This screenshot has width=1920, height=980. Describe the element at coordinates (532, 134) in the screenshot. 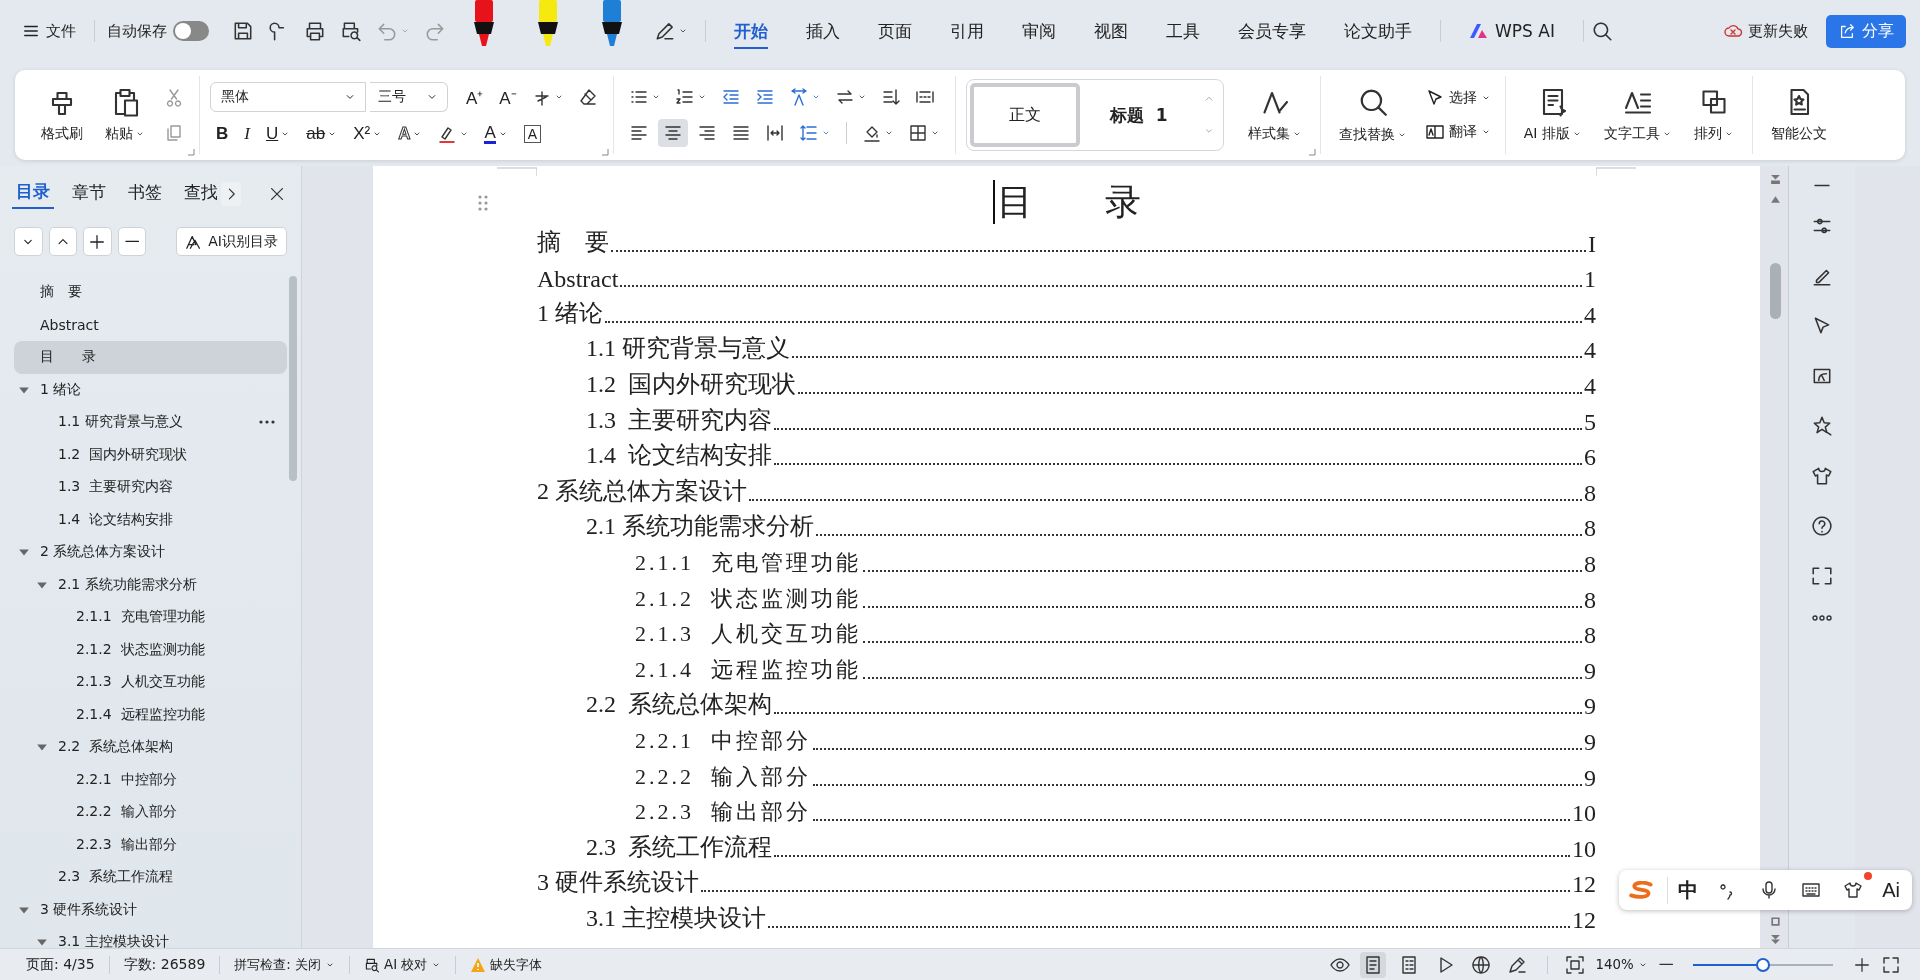

I see `border-button: A` at that location.